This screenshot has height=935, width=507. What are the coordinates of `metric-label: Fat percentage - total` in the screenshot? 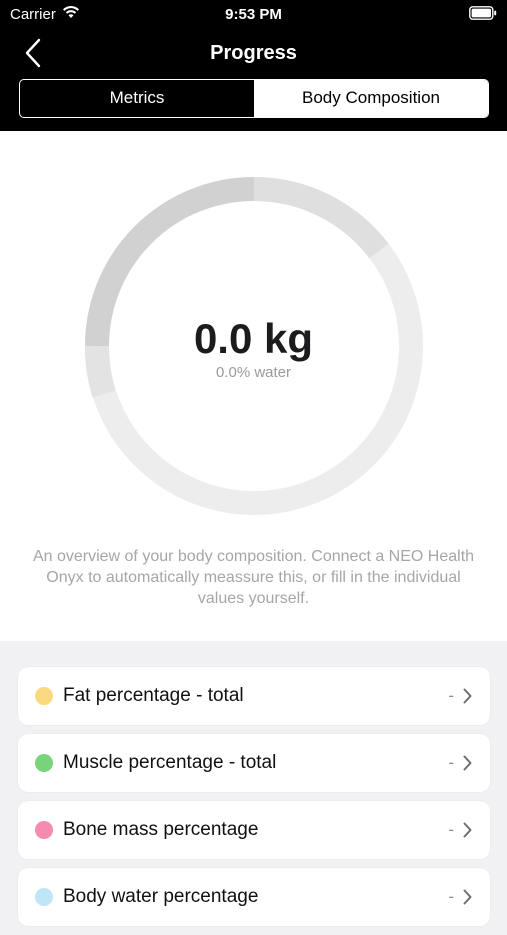 It's located at (153, 695).